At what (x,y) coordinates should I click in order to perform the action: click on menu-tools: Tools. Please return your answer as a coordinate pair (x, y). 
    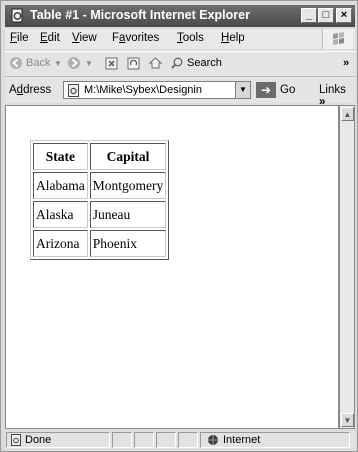
    Looking at the image, I should click on (190, 38).